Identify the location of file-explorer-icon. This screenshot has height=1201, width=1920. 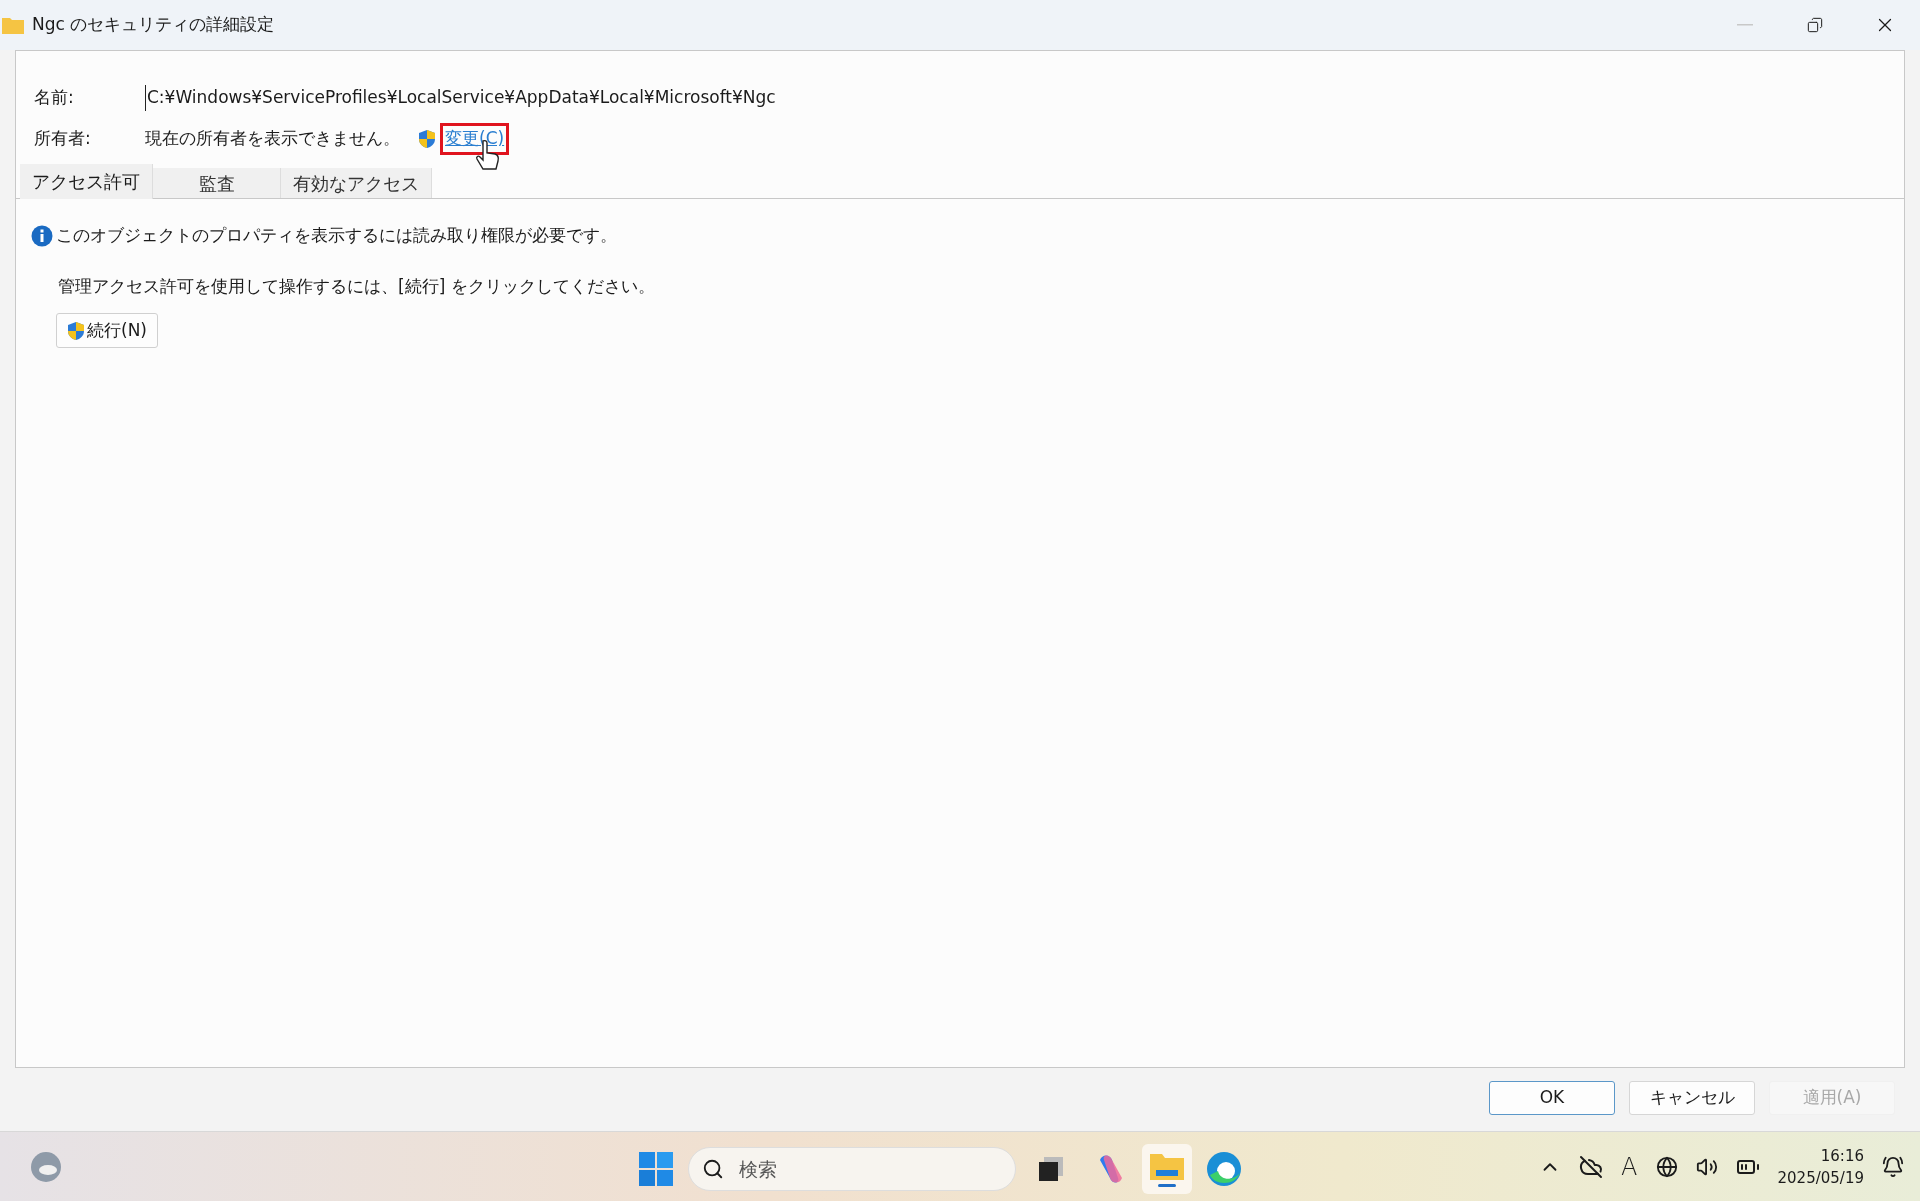
(1167, 1169).